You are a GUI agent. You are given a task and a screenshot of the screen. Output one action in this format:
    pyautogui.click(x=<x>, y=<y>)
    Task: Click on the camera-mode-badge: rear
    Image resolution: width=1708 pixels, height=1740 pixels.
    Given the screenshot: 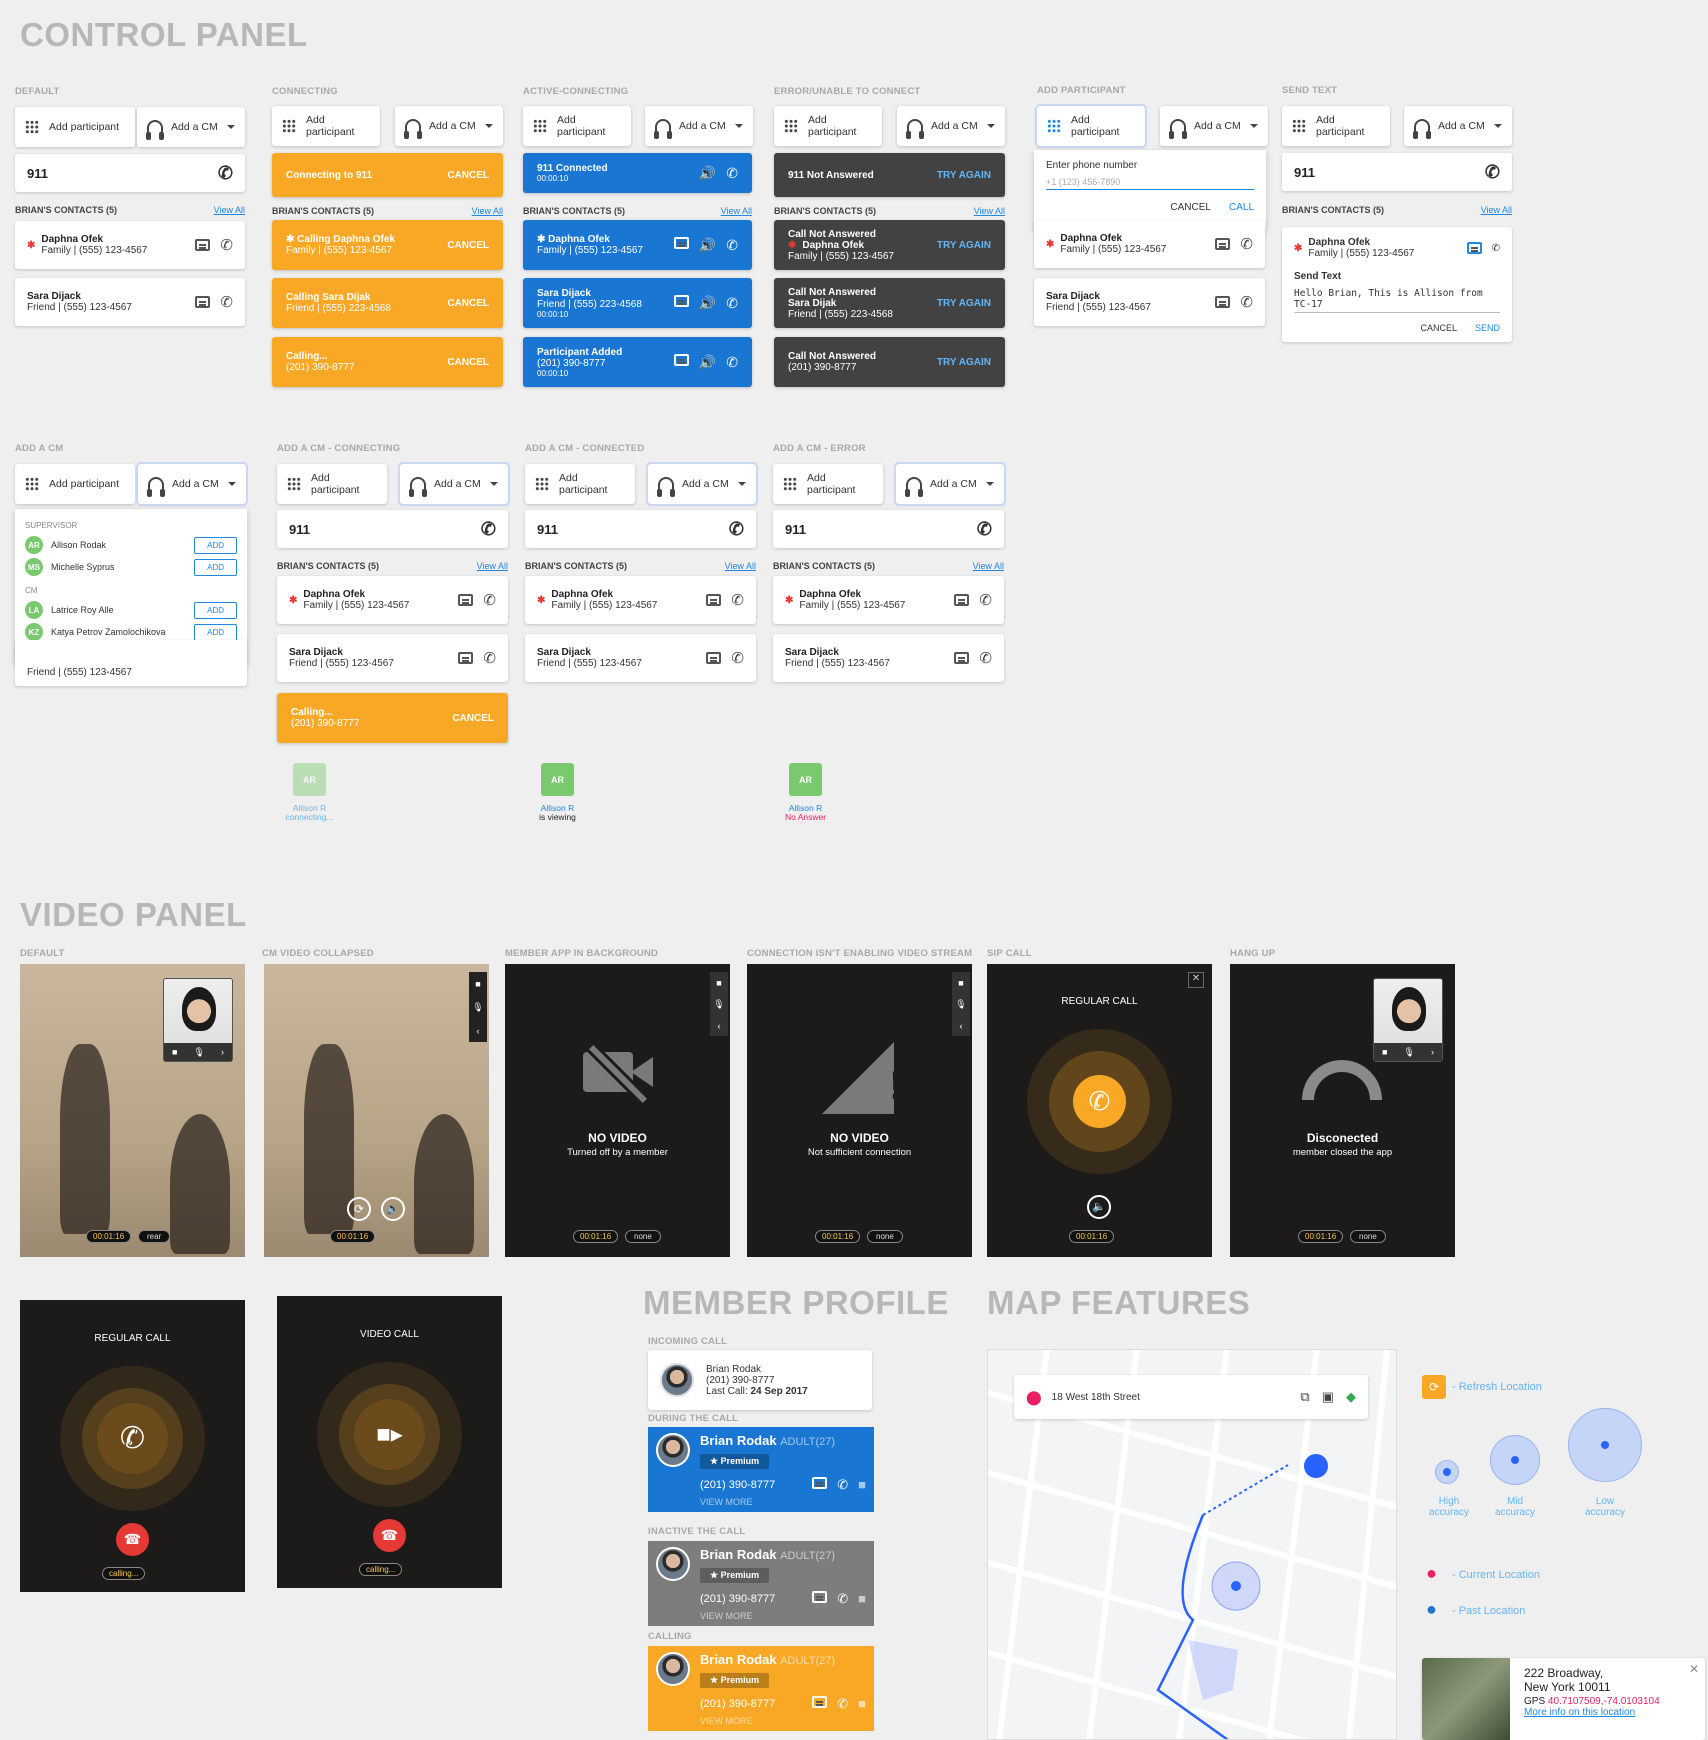 What is the action you would take?
    pyautogui.click(x=154, y=1236)
    